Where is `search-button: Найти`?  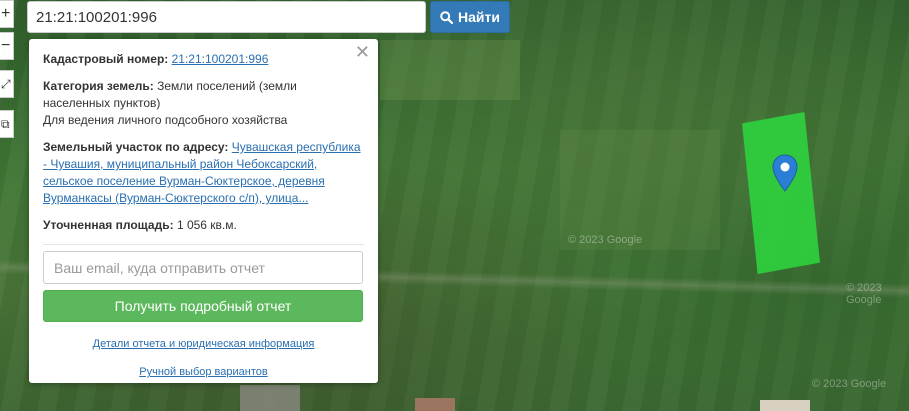
search-button: Найти is located at coordinates (470, 17).